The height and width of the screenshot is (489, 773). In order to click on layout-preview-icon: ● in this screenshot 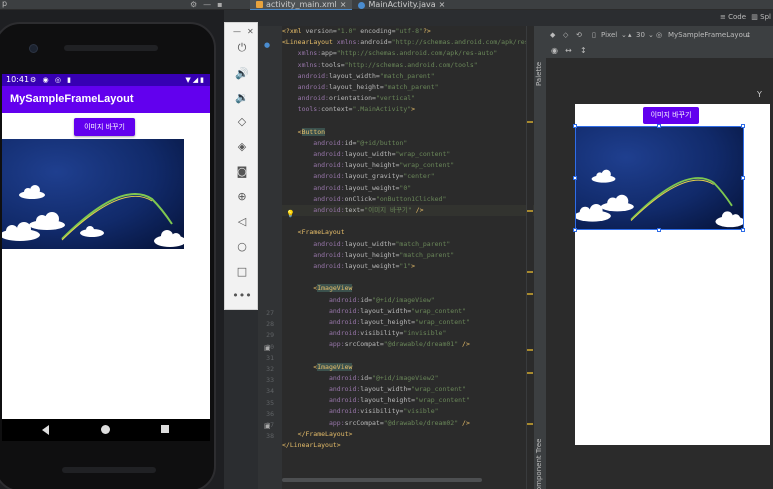, I will do `click(267, 45)`.